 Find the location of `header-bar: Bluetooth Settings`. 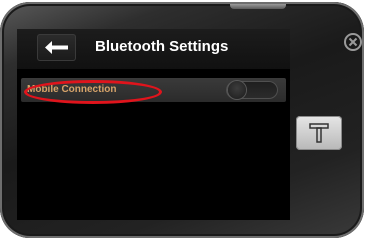

header-bar: Bluetooth Settings is located at coordinates (153, 49).